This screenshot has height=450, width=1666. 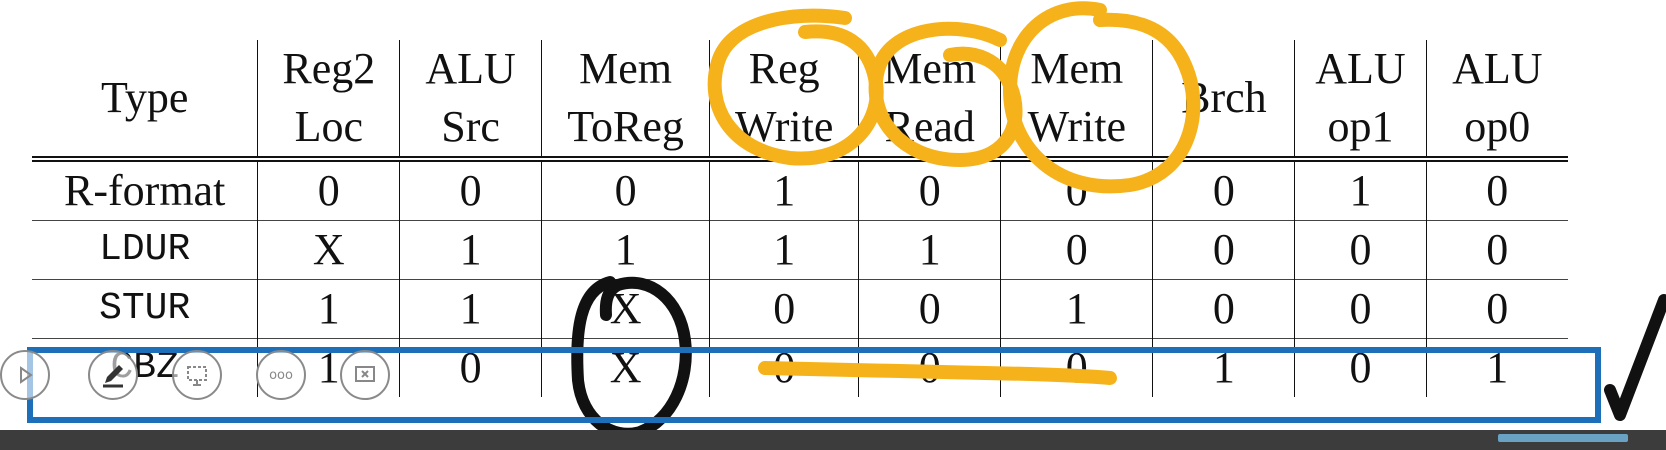 What do you see at coordinates (1635, 357) in the screenshot?
I see `check-mark` at bounding box center [1635, 357].